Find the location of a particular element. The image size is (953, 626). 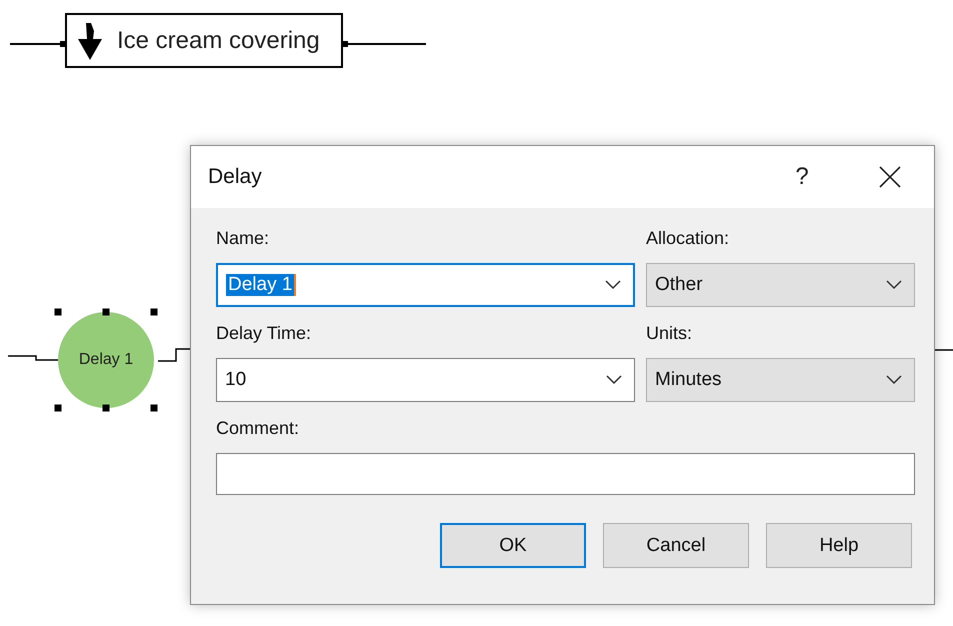

dropdown: Other is located at coordinates (780, 285).